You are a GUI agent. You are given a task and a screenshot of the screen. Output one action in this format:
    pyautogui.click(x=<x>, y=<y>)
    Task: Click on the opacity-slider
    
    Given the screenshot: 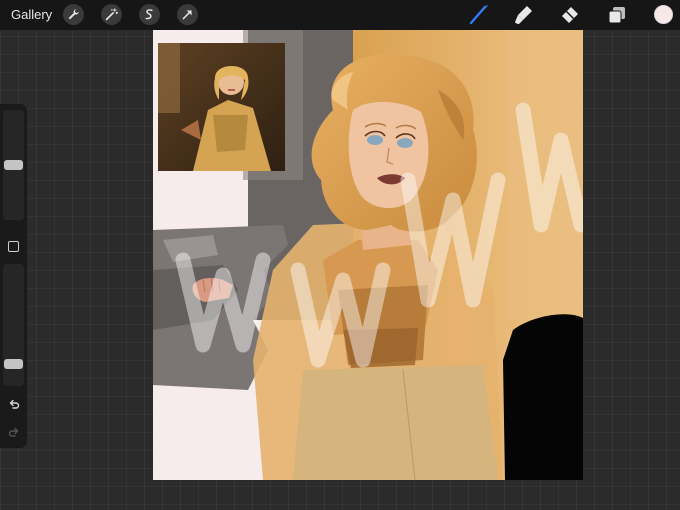 What is the action you would take?
    pyautogui.click(x=13, y=325)
    